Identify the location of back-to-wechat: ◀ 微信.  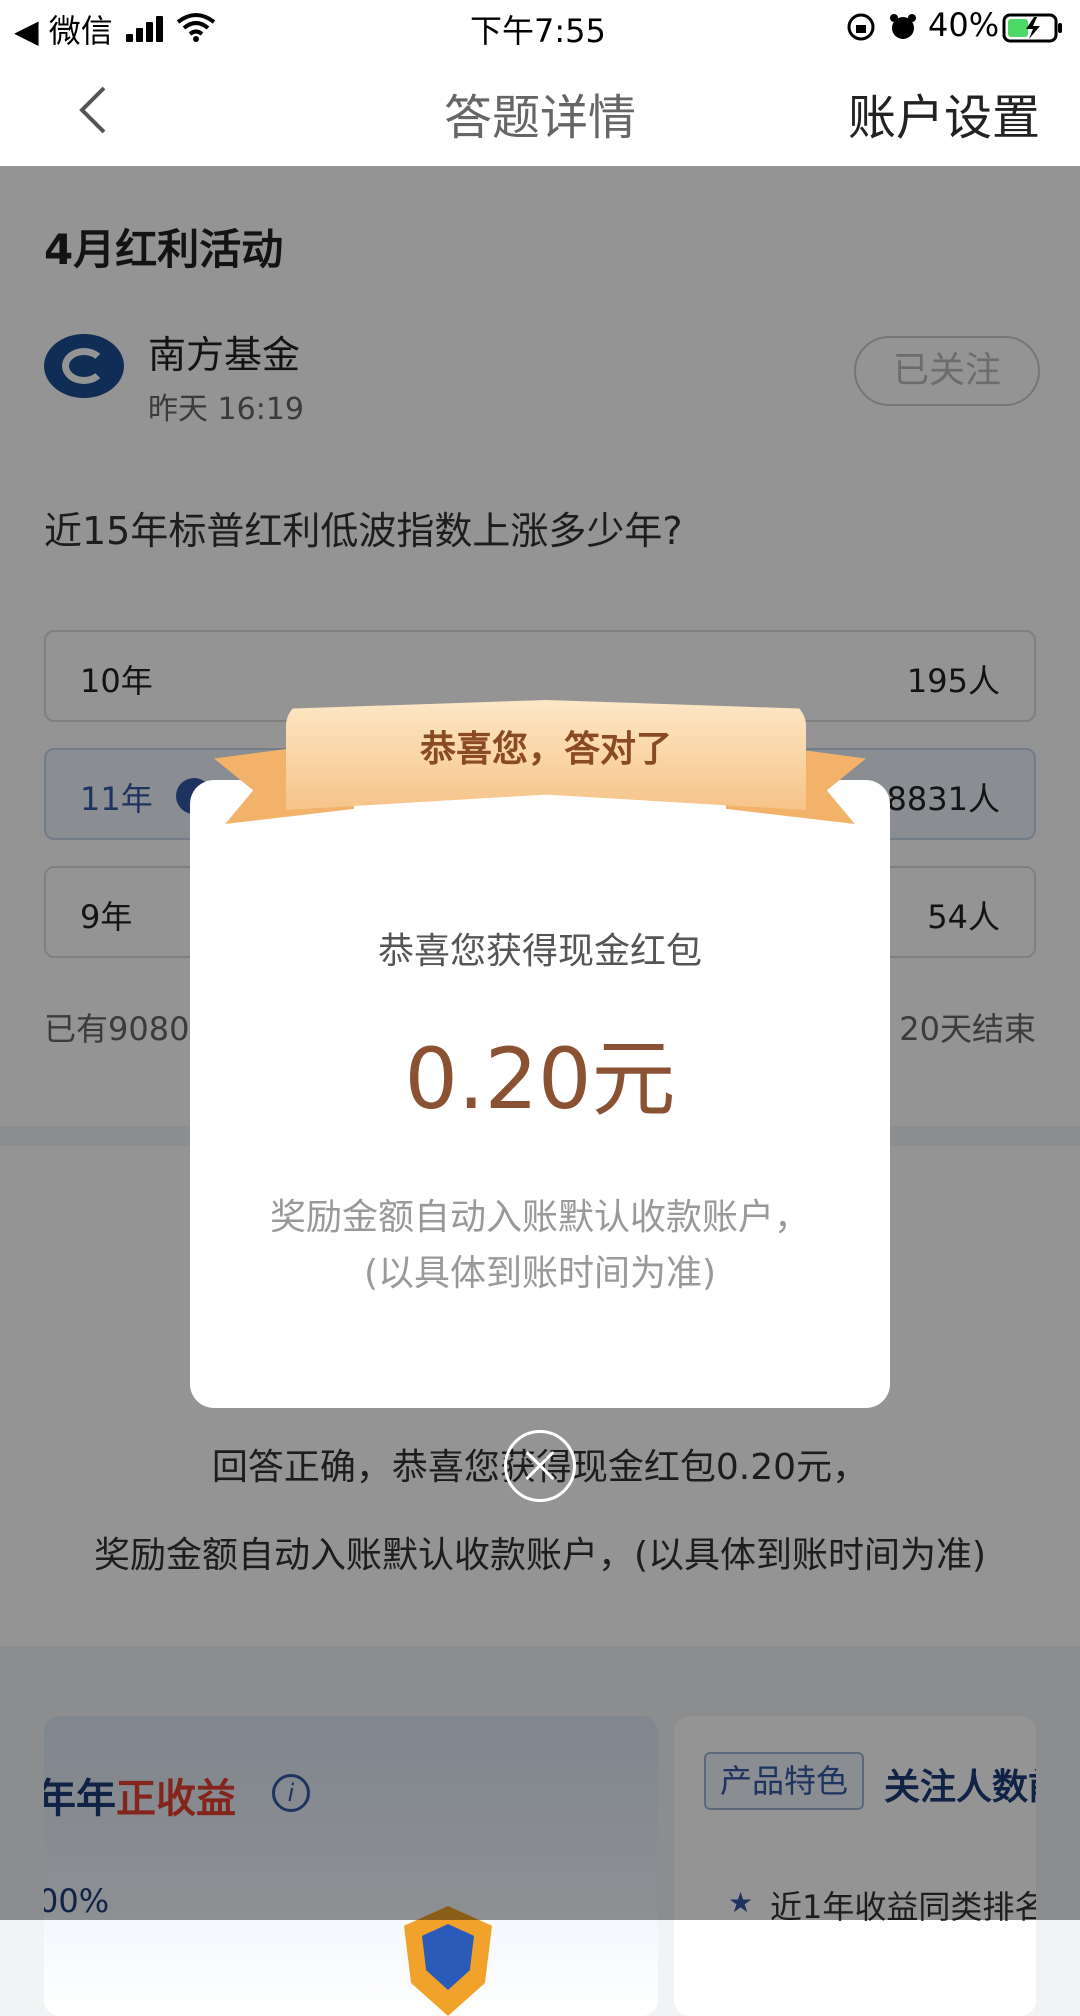
(63, 29).